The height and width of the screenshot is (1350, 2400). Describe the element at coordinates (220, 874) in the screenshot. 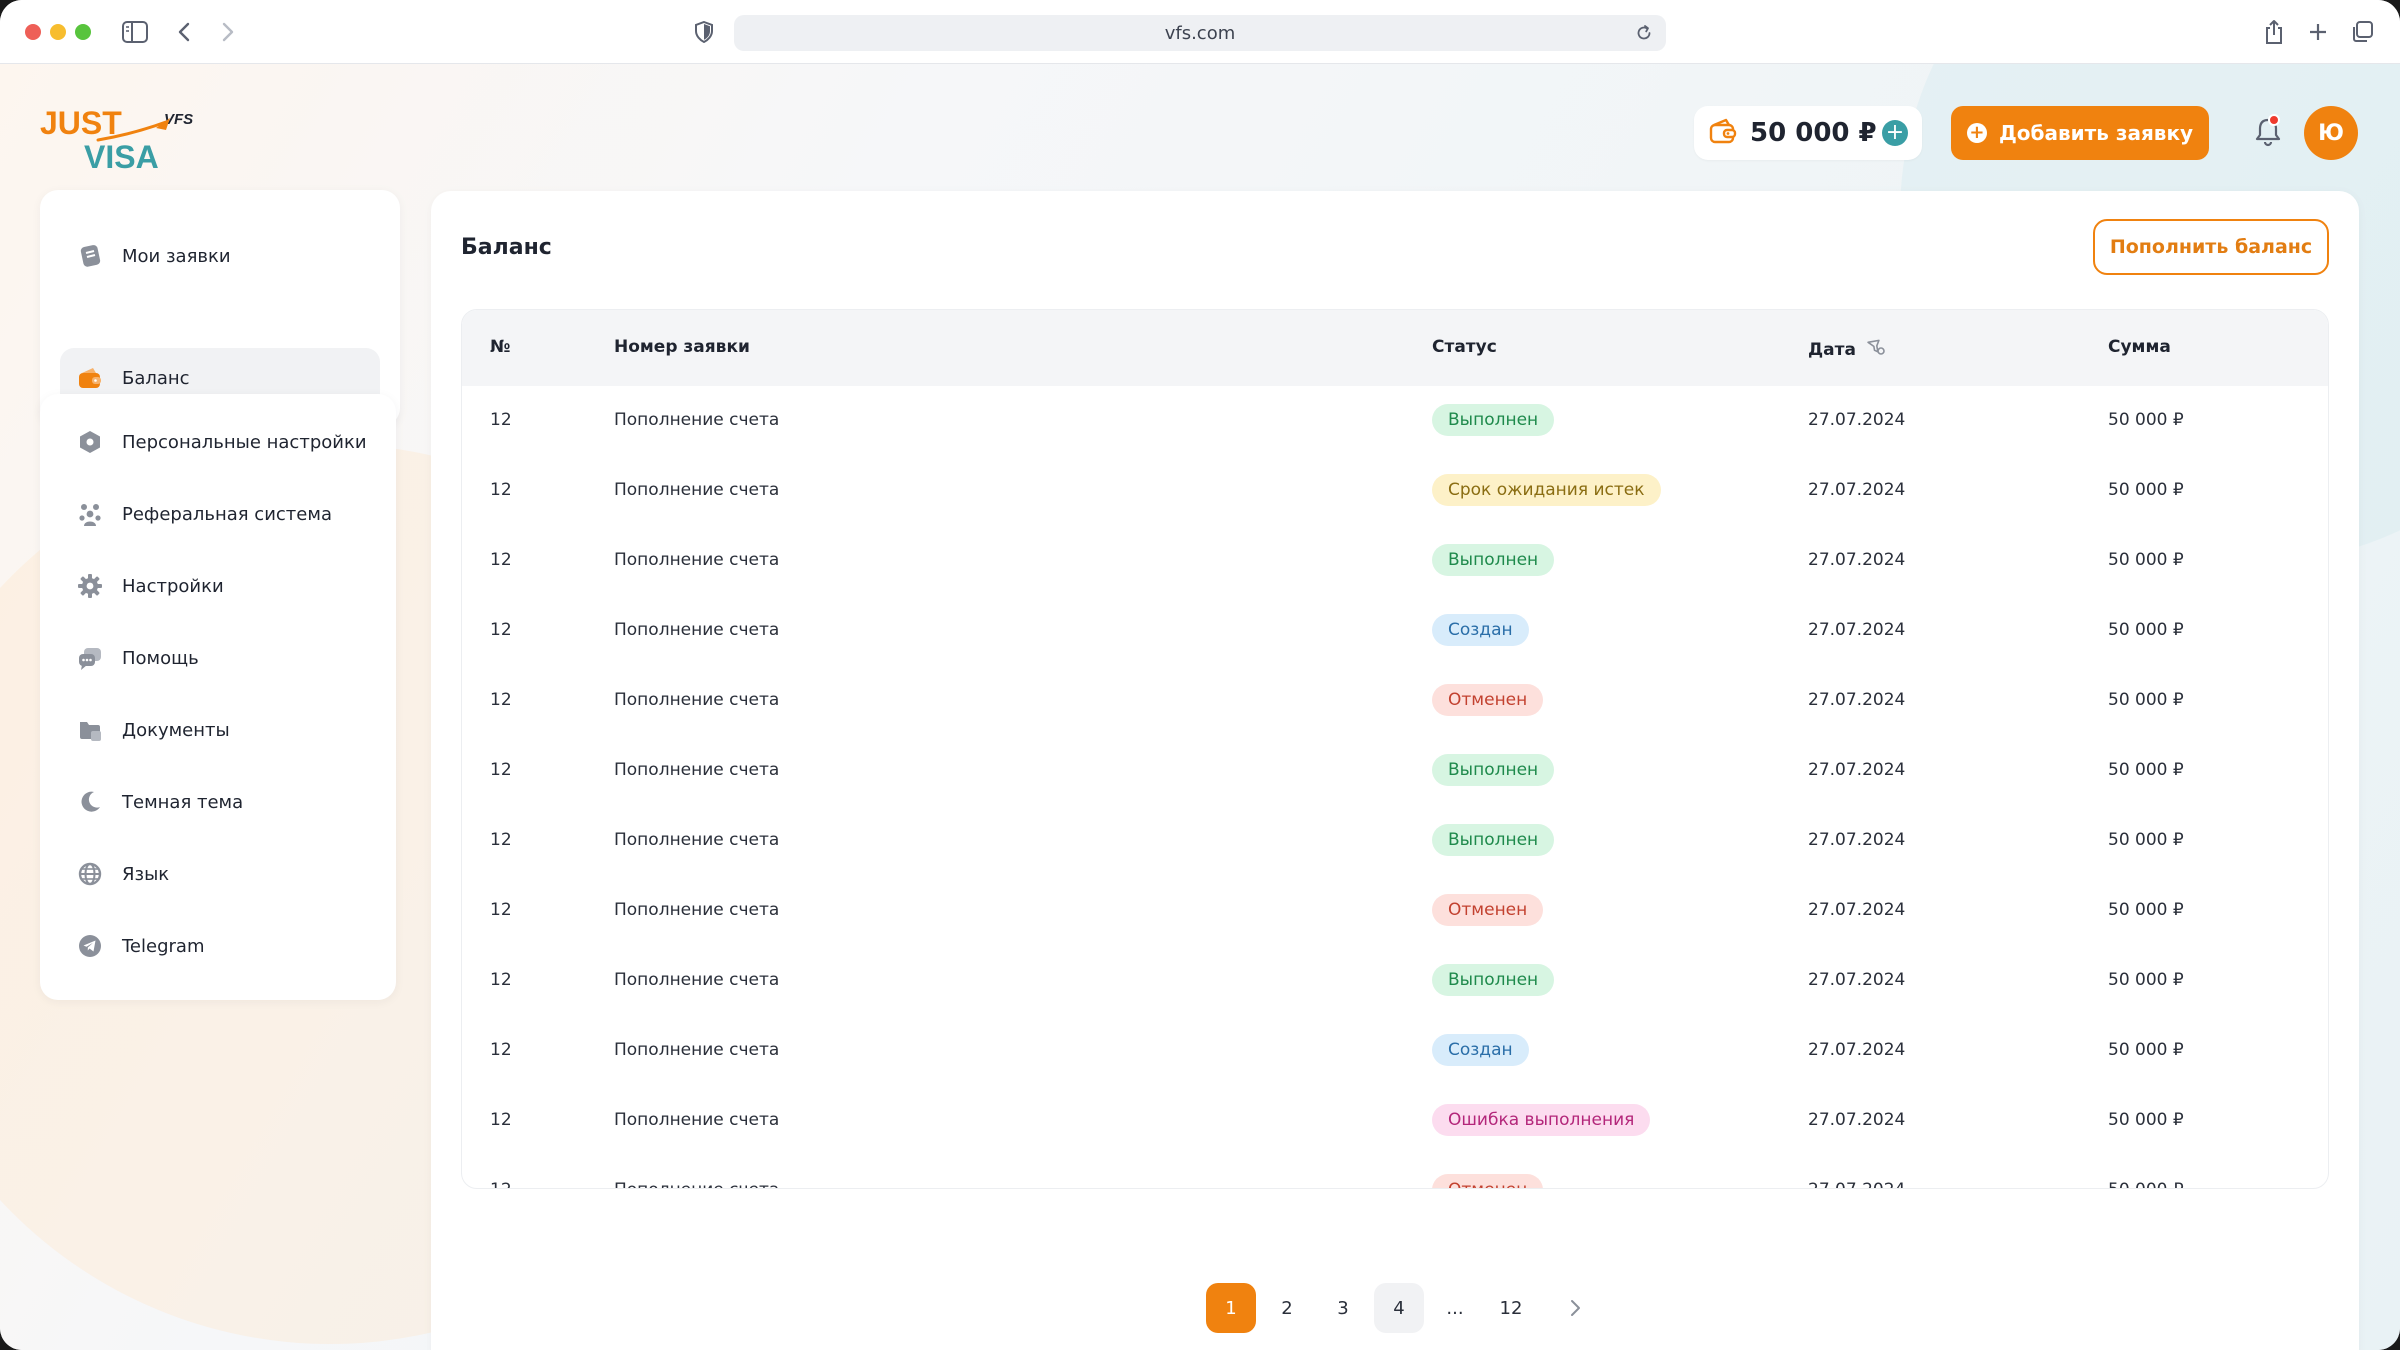

I see `sidebar-item-language: Язык` at that location.